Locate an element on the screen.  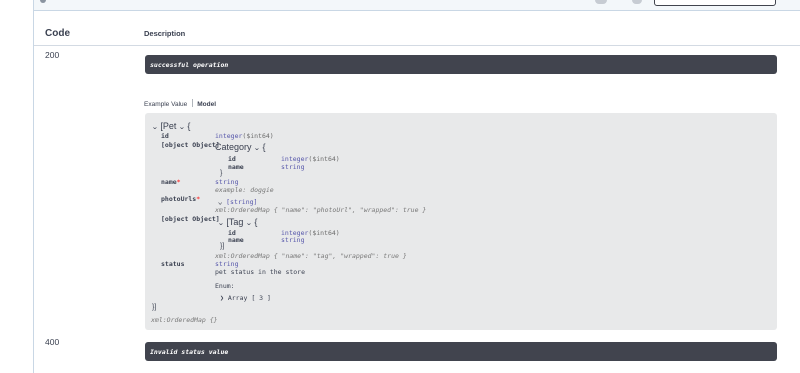
model-title: [Tag is located at coordinates (235, 222).